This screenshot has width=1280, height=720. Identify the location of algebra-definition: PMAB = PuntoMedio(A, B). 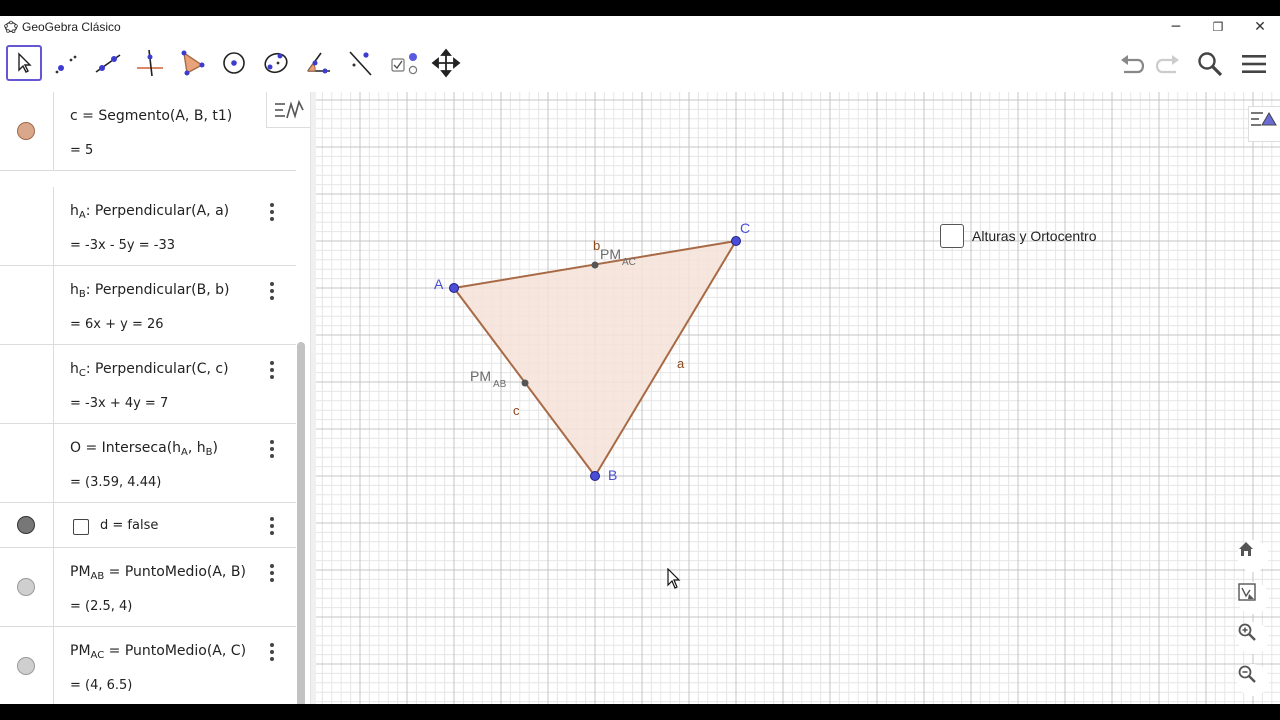
(158, 573).